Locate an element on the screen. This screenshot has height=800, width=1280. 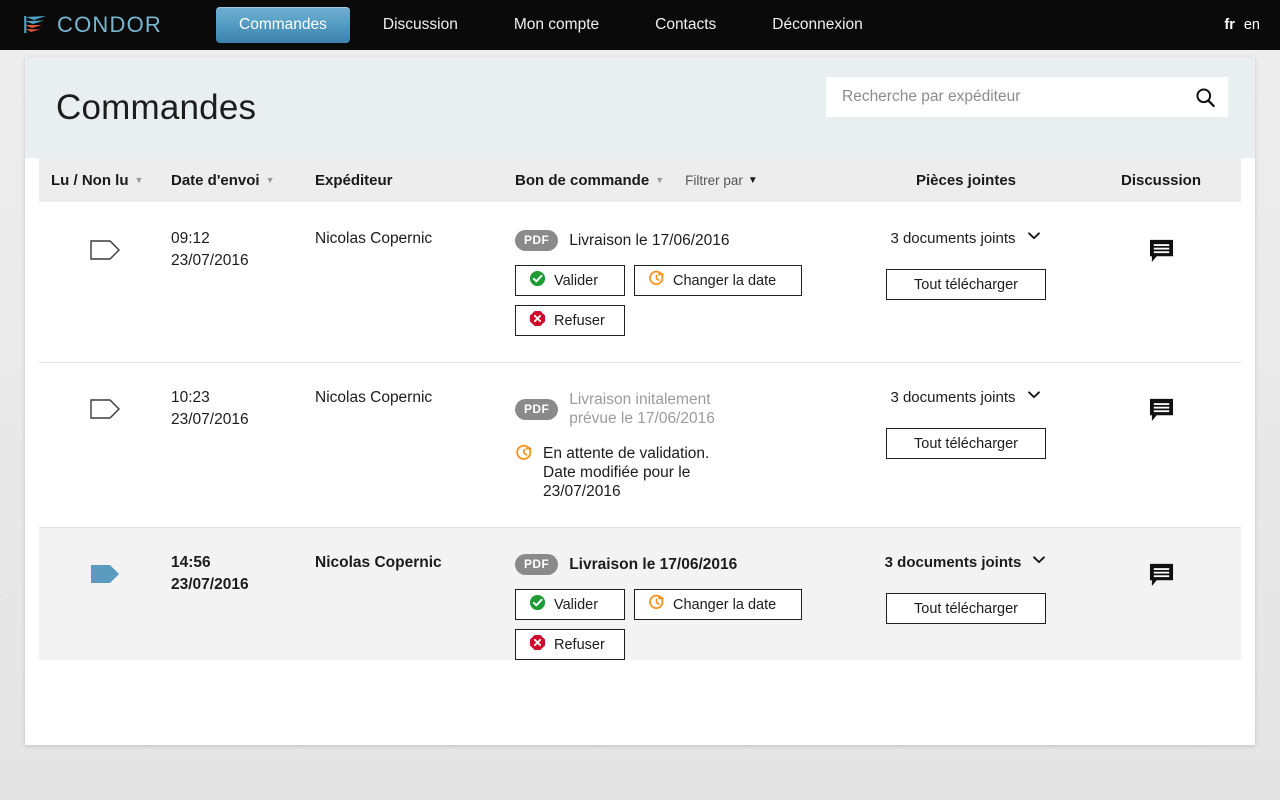
nav-item-deconnexion: Déconnexion is located at coordinates (817, 25).